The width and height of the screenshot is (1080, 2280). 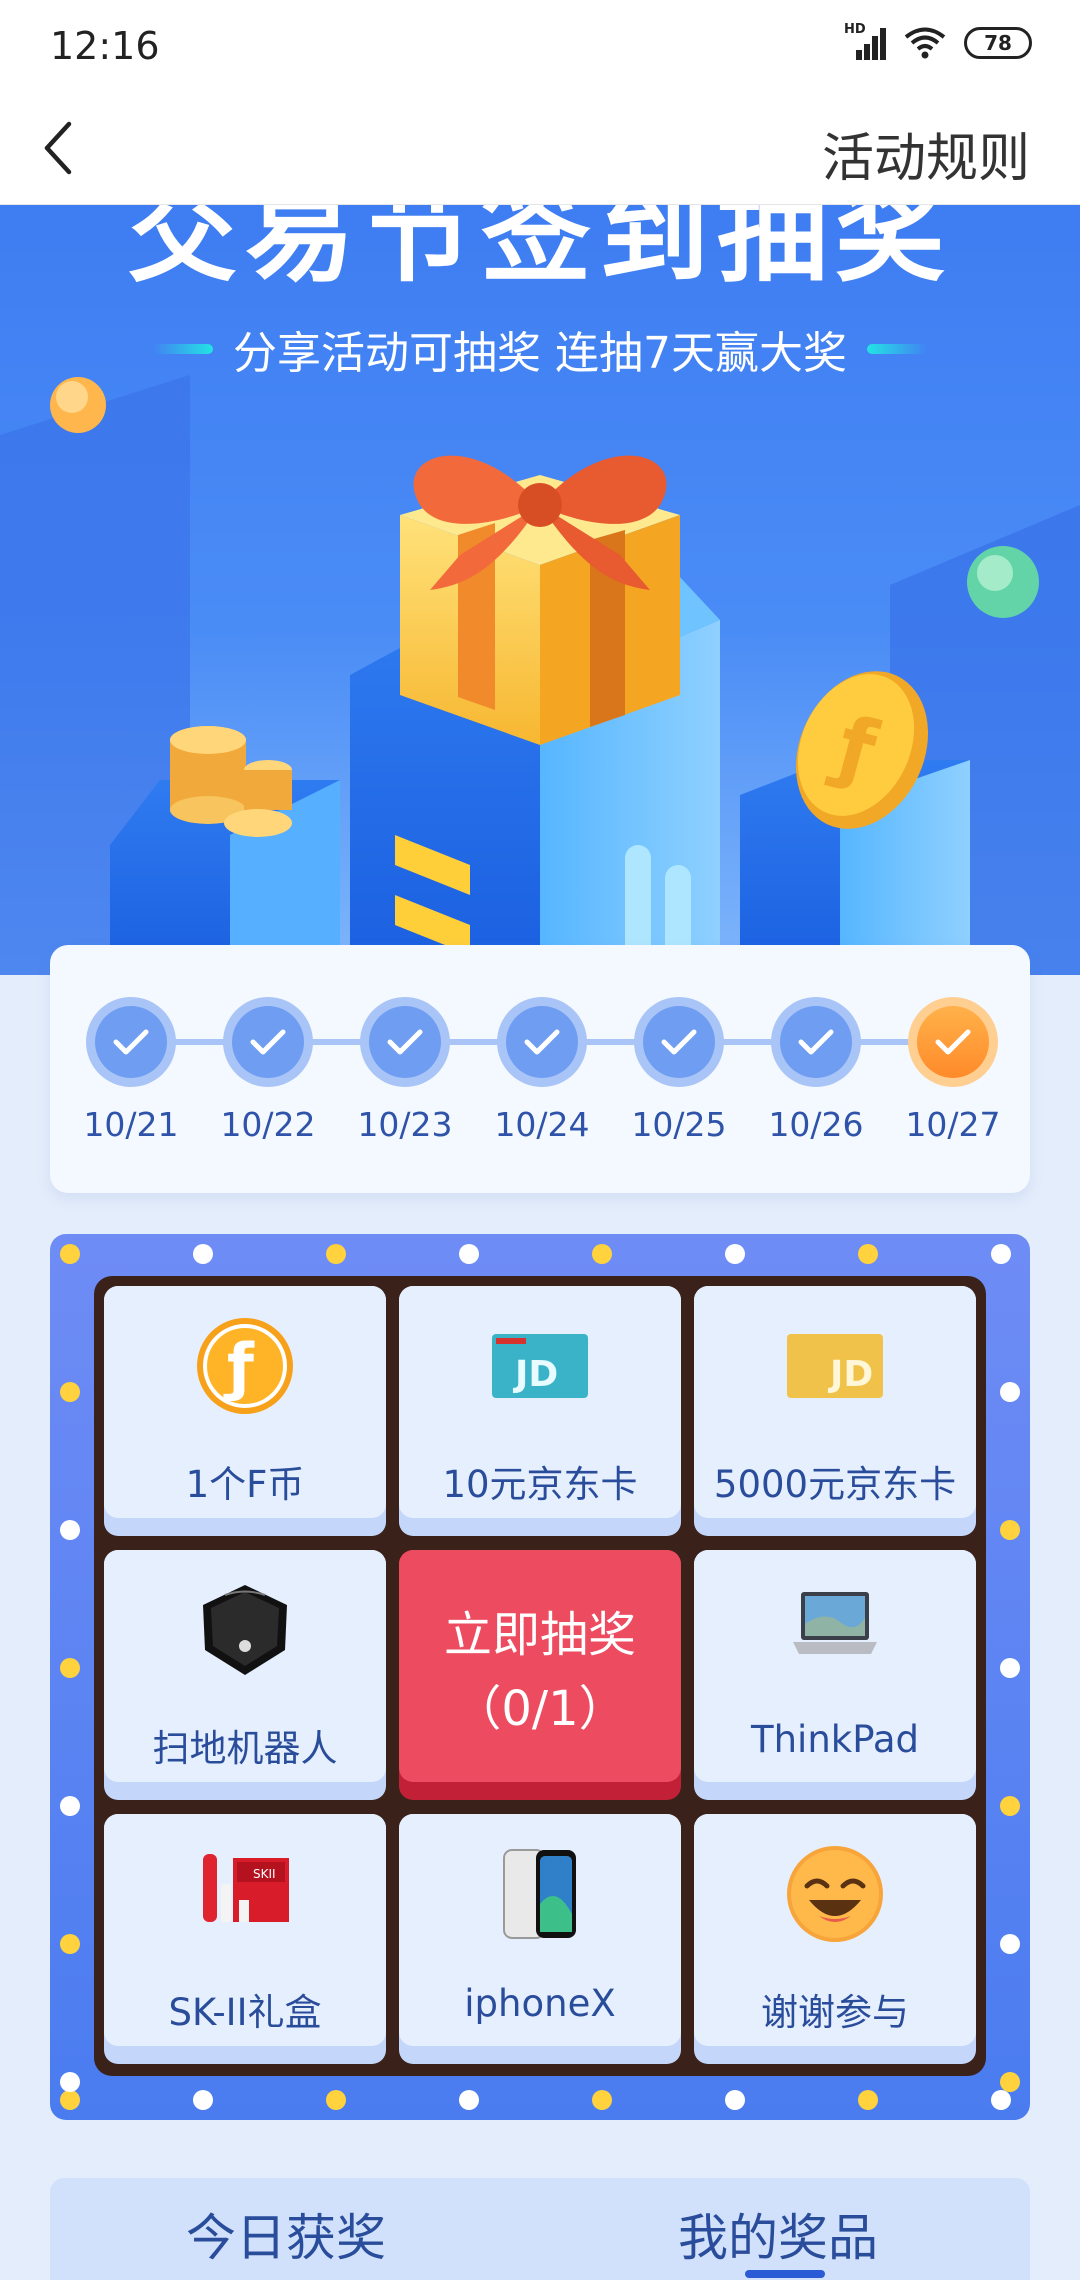 What do you see at coordinates (245, 1939) in the screenshot?
I see `prize-cell: SKII SK-II礼盒` at bounding box center [245, 1939].